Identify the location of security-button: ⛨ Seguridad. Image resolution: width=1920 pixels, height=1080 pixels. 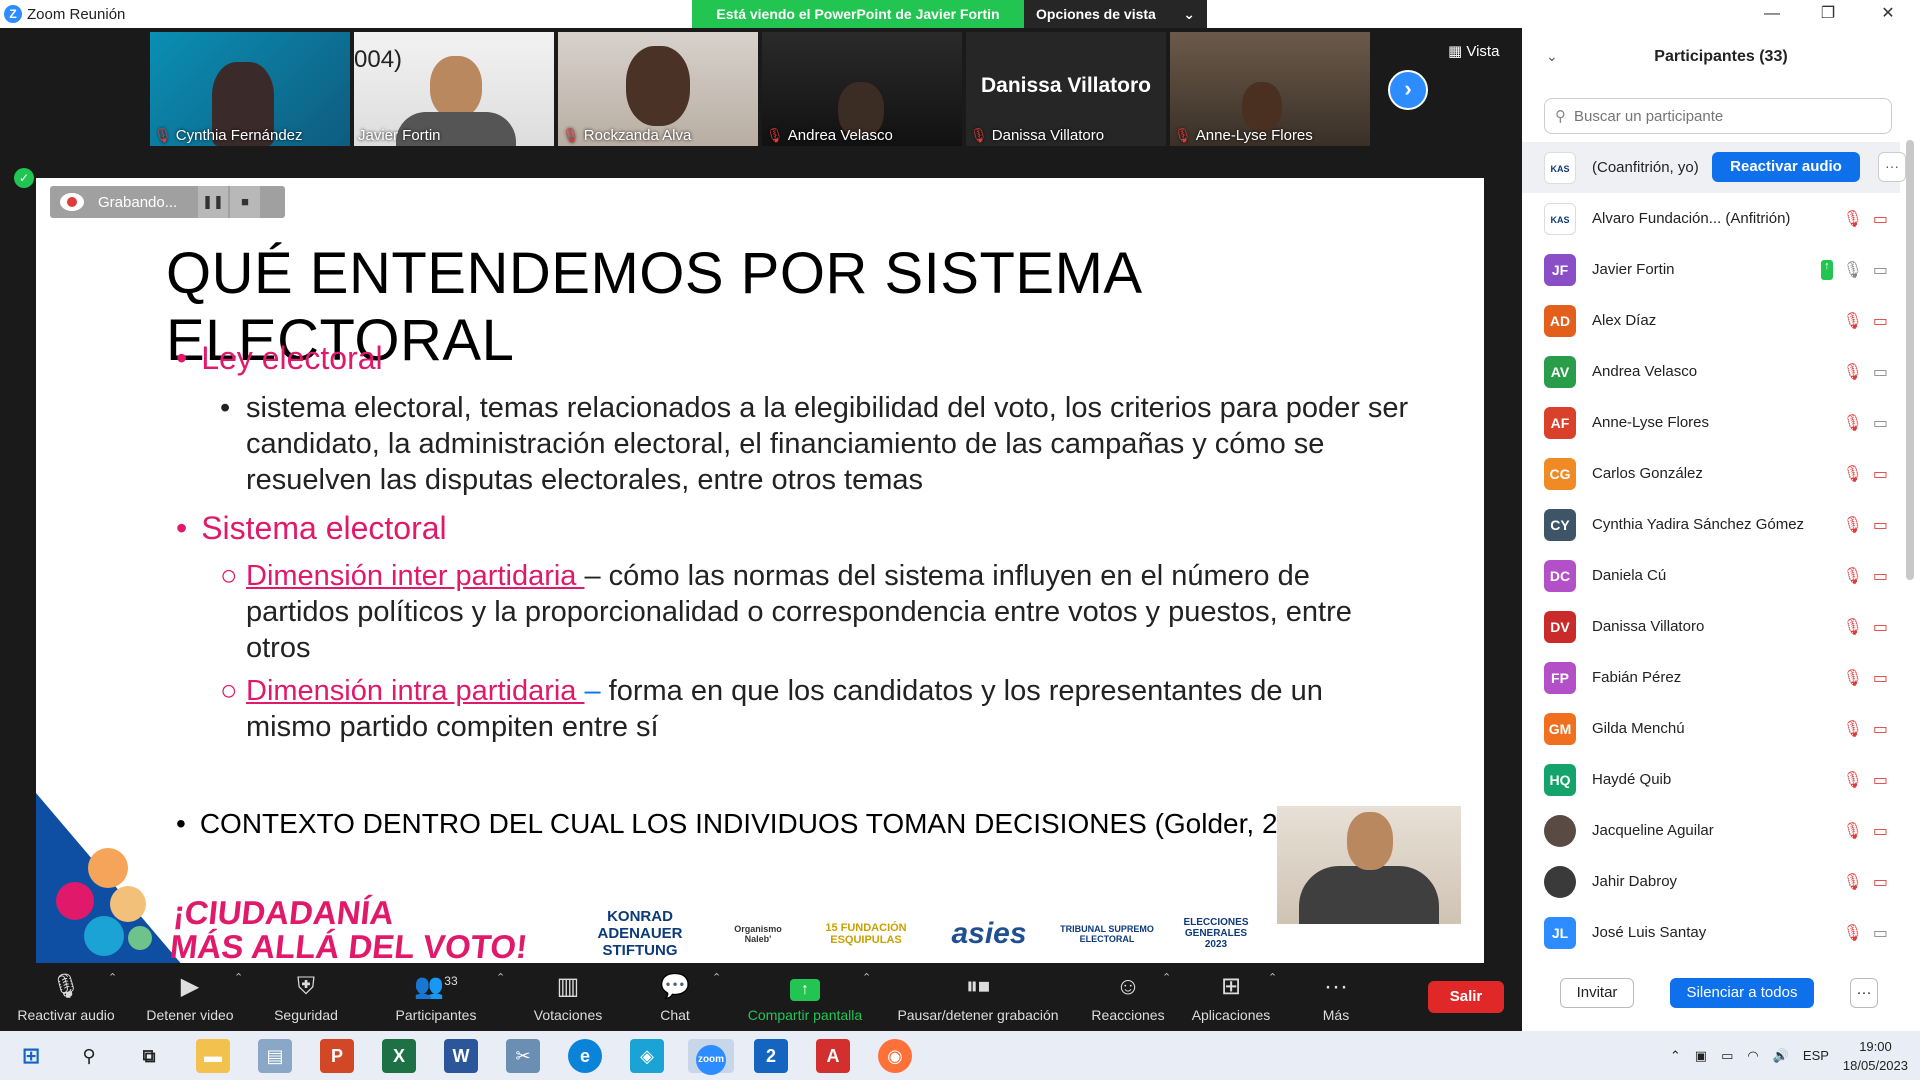
(306, 997).